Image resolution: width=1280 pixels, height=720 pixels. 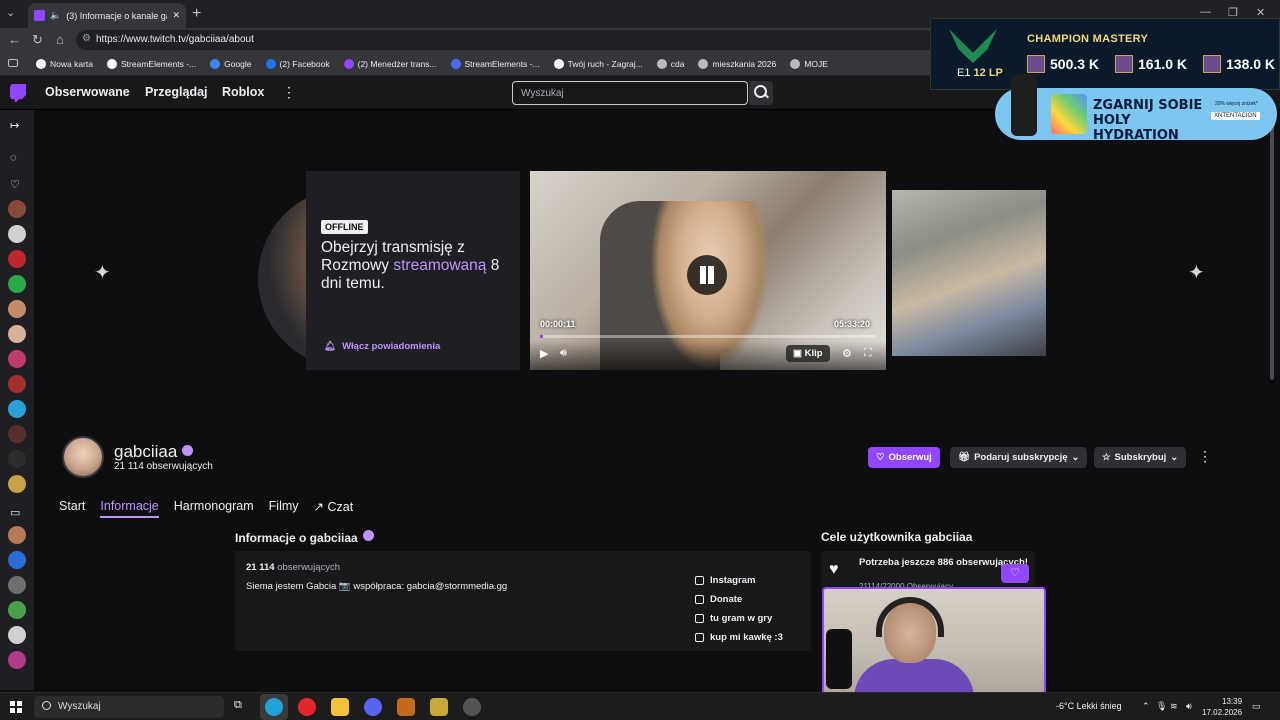 What do you see at coordinates (630, 93) in the screenshot?
I see `search-input: Wyszukaj` at bounding box center [630, 93].